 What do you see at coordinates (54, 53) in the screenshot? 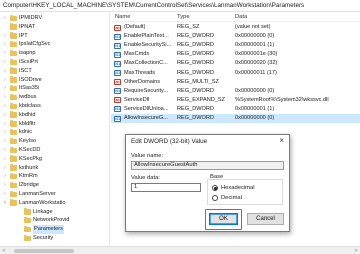
I see `tree-item: › isapnp` at bounding box center [54, 53].